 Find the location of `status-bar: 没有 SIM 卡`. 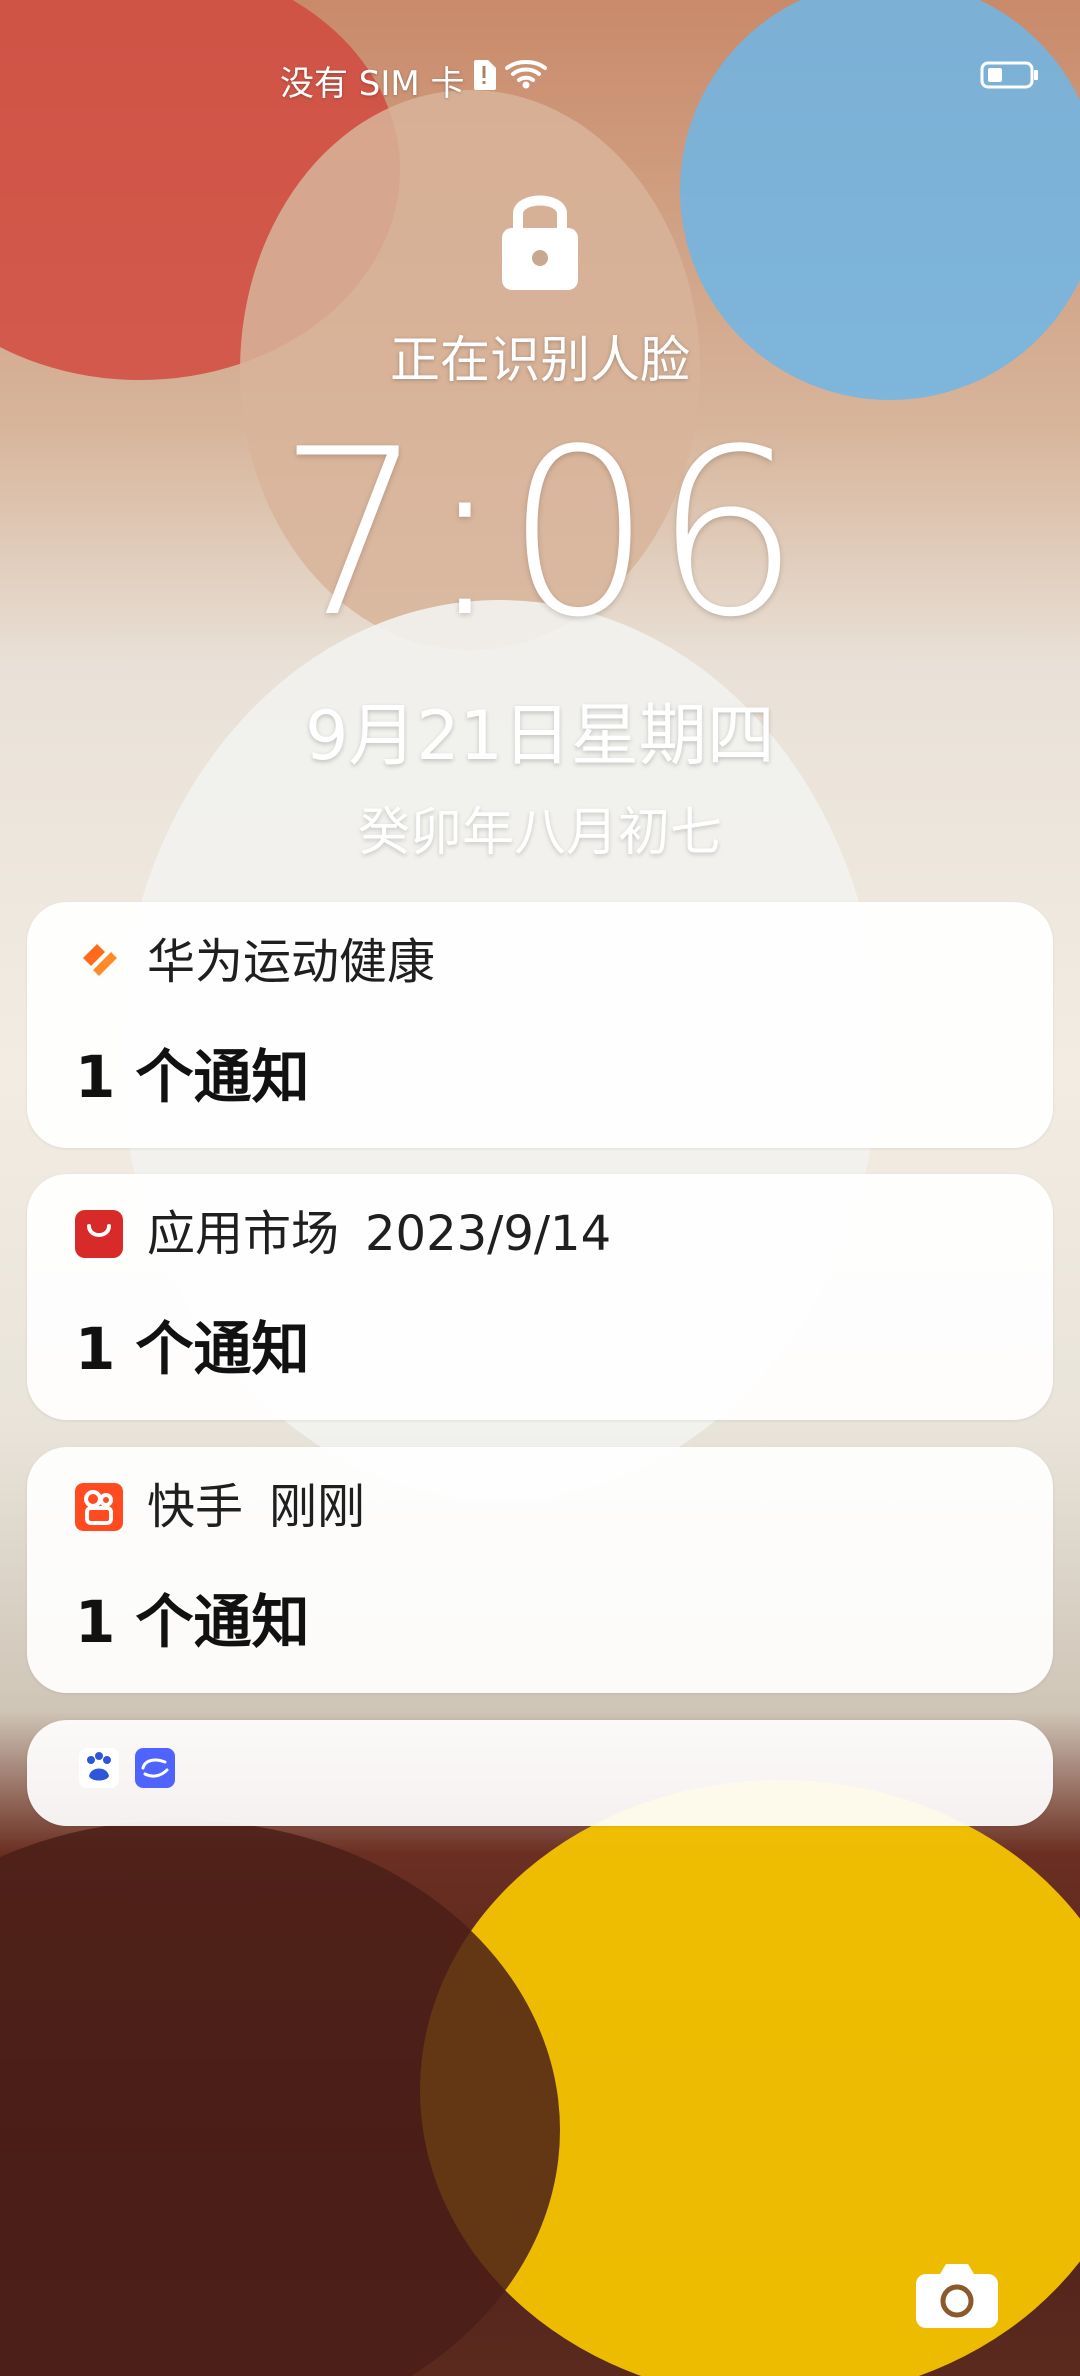

status-bar: 没有 SIM 卡 is located at coordinates (540, 75).